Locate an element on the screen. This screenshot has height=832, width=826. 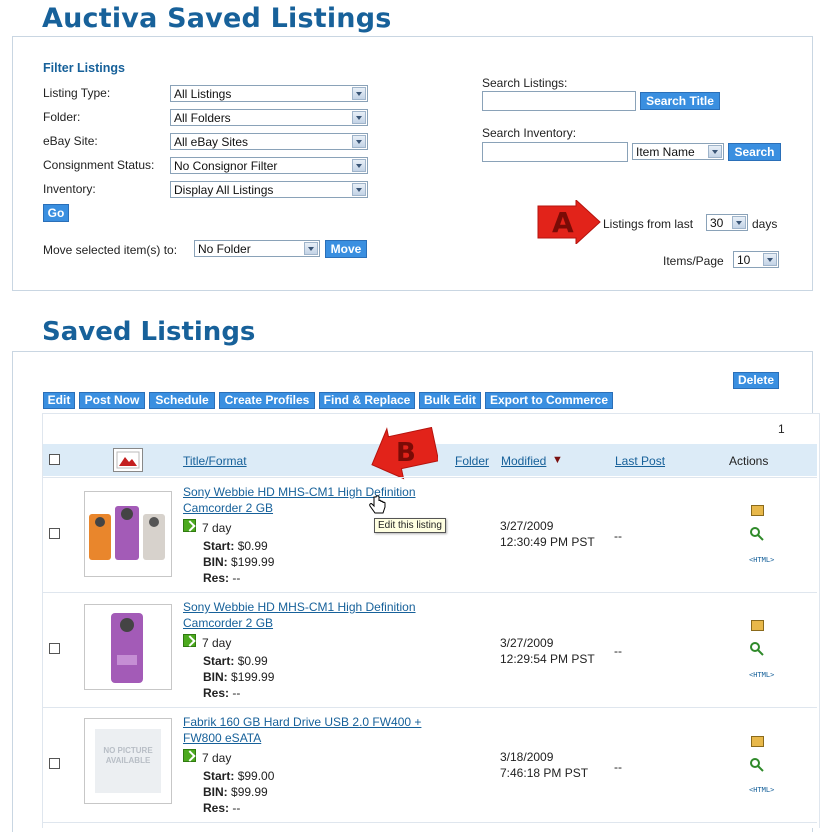
items-per-page-label: Items/Page is located at coordinates (693, 261).